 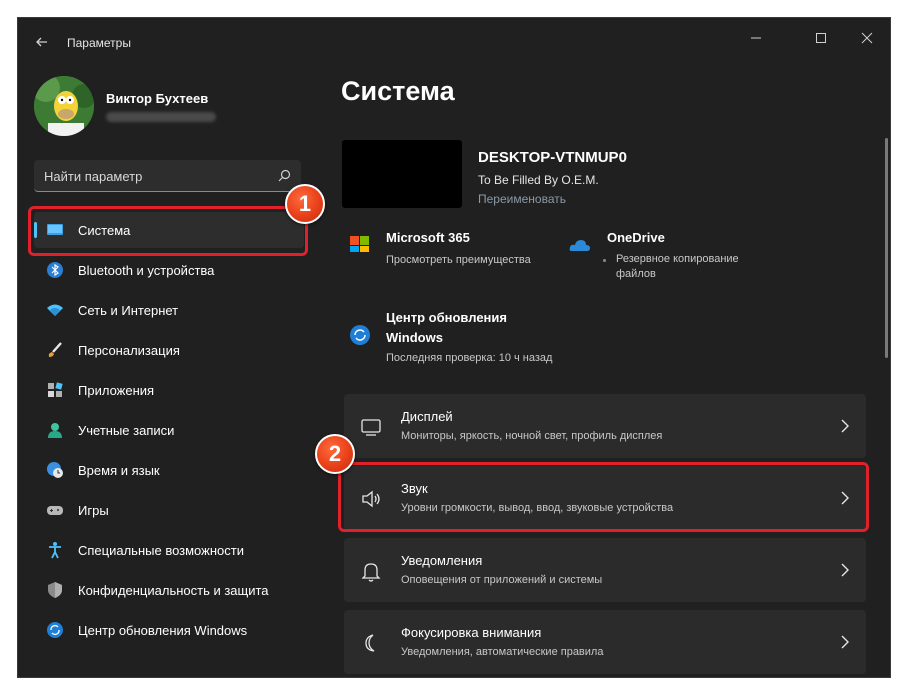 I want to click on sidebar-item-label: Игры, so click(x=93, y=510).